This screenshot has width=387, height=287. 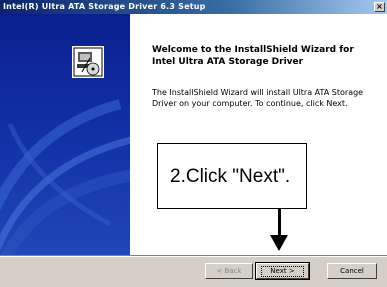 What do you see at coordinates (279, 223) in the screenshot?
I see `down-arrow-annotation` at bounding box center [279, 223].